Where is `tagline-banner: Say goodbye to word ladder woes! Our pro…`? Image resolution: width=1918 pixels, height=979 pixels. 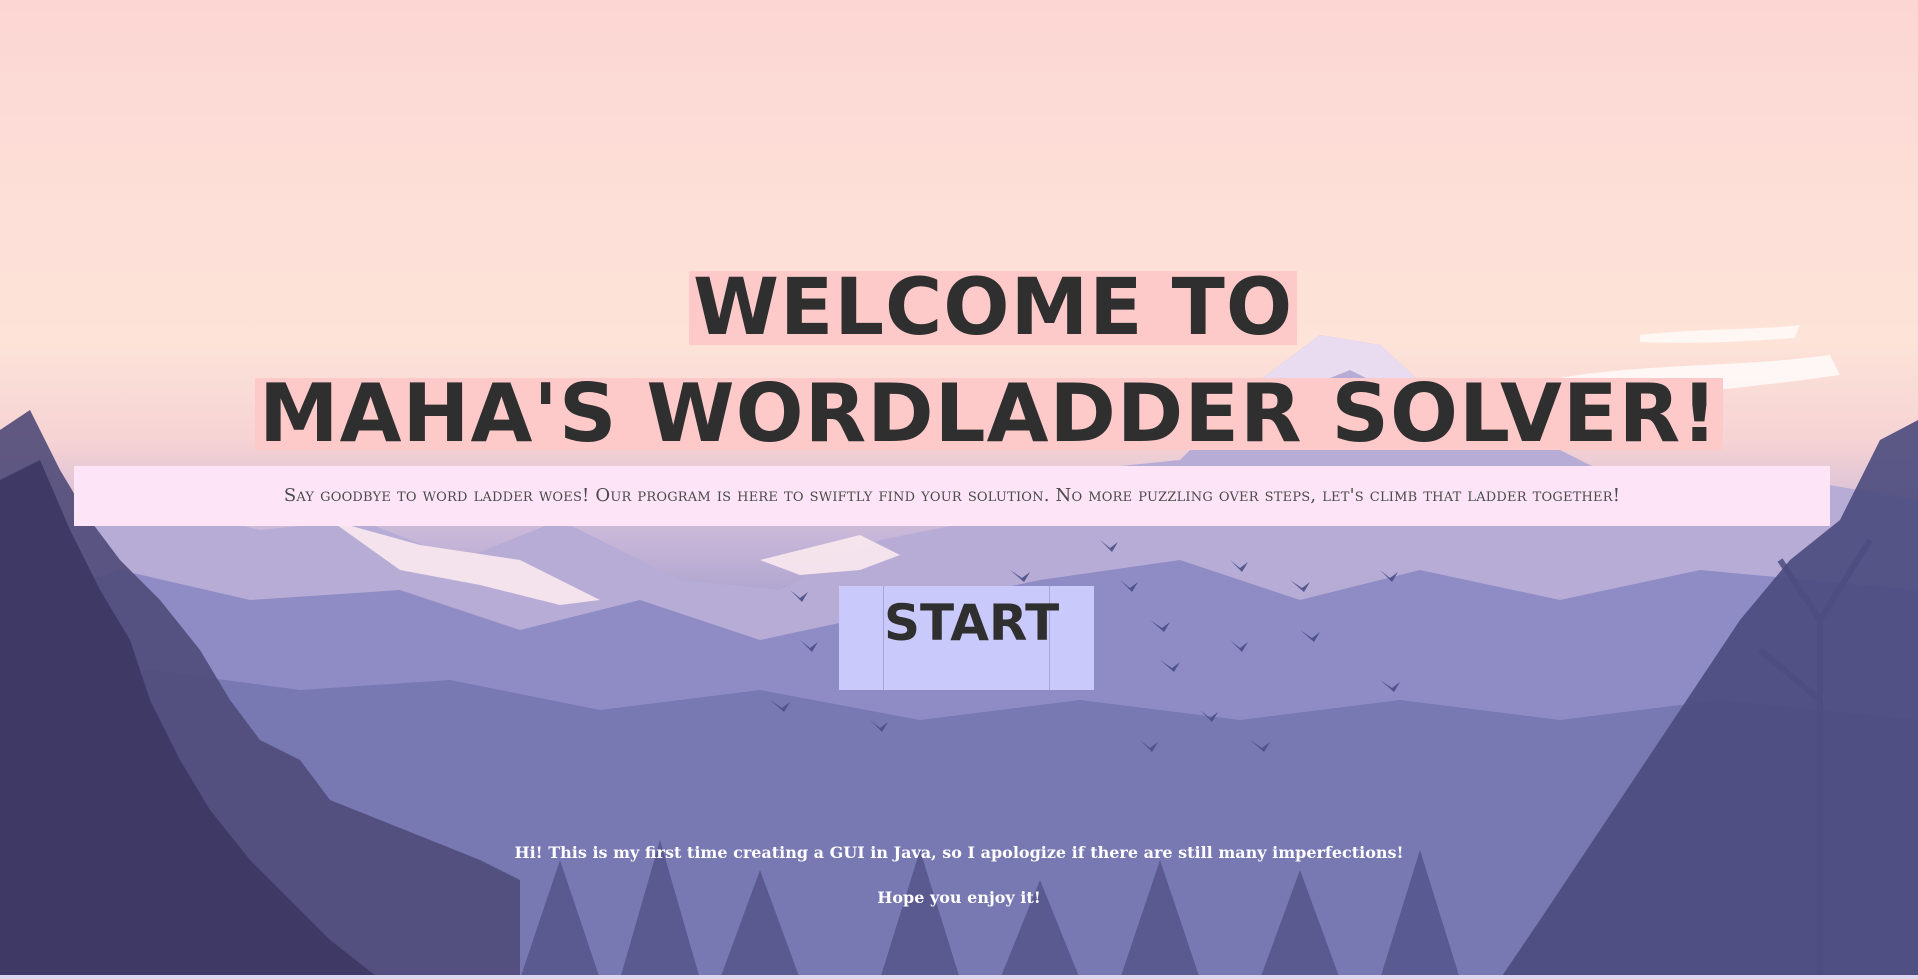
tagline-banner: Say goodbye to word ladder woes! Our pro… is located at coordinates (952, 496).